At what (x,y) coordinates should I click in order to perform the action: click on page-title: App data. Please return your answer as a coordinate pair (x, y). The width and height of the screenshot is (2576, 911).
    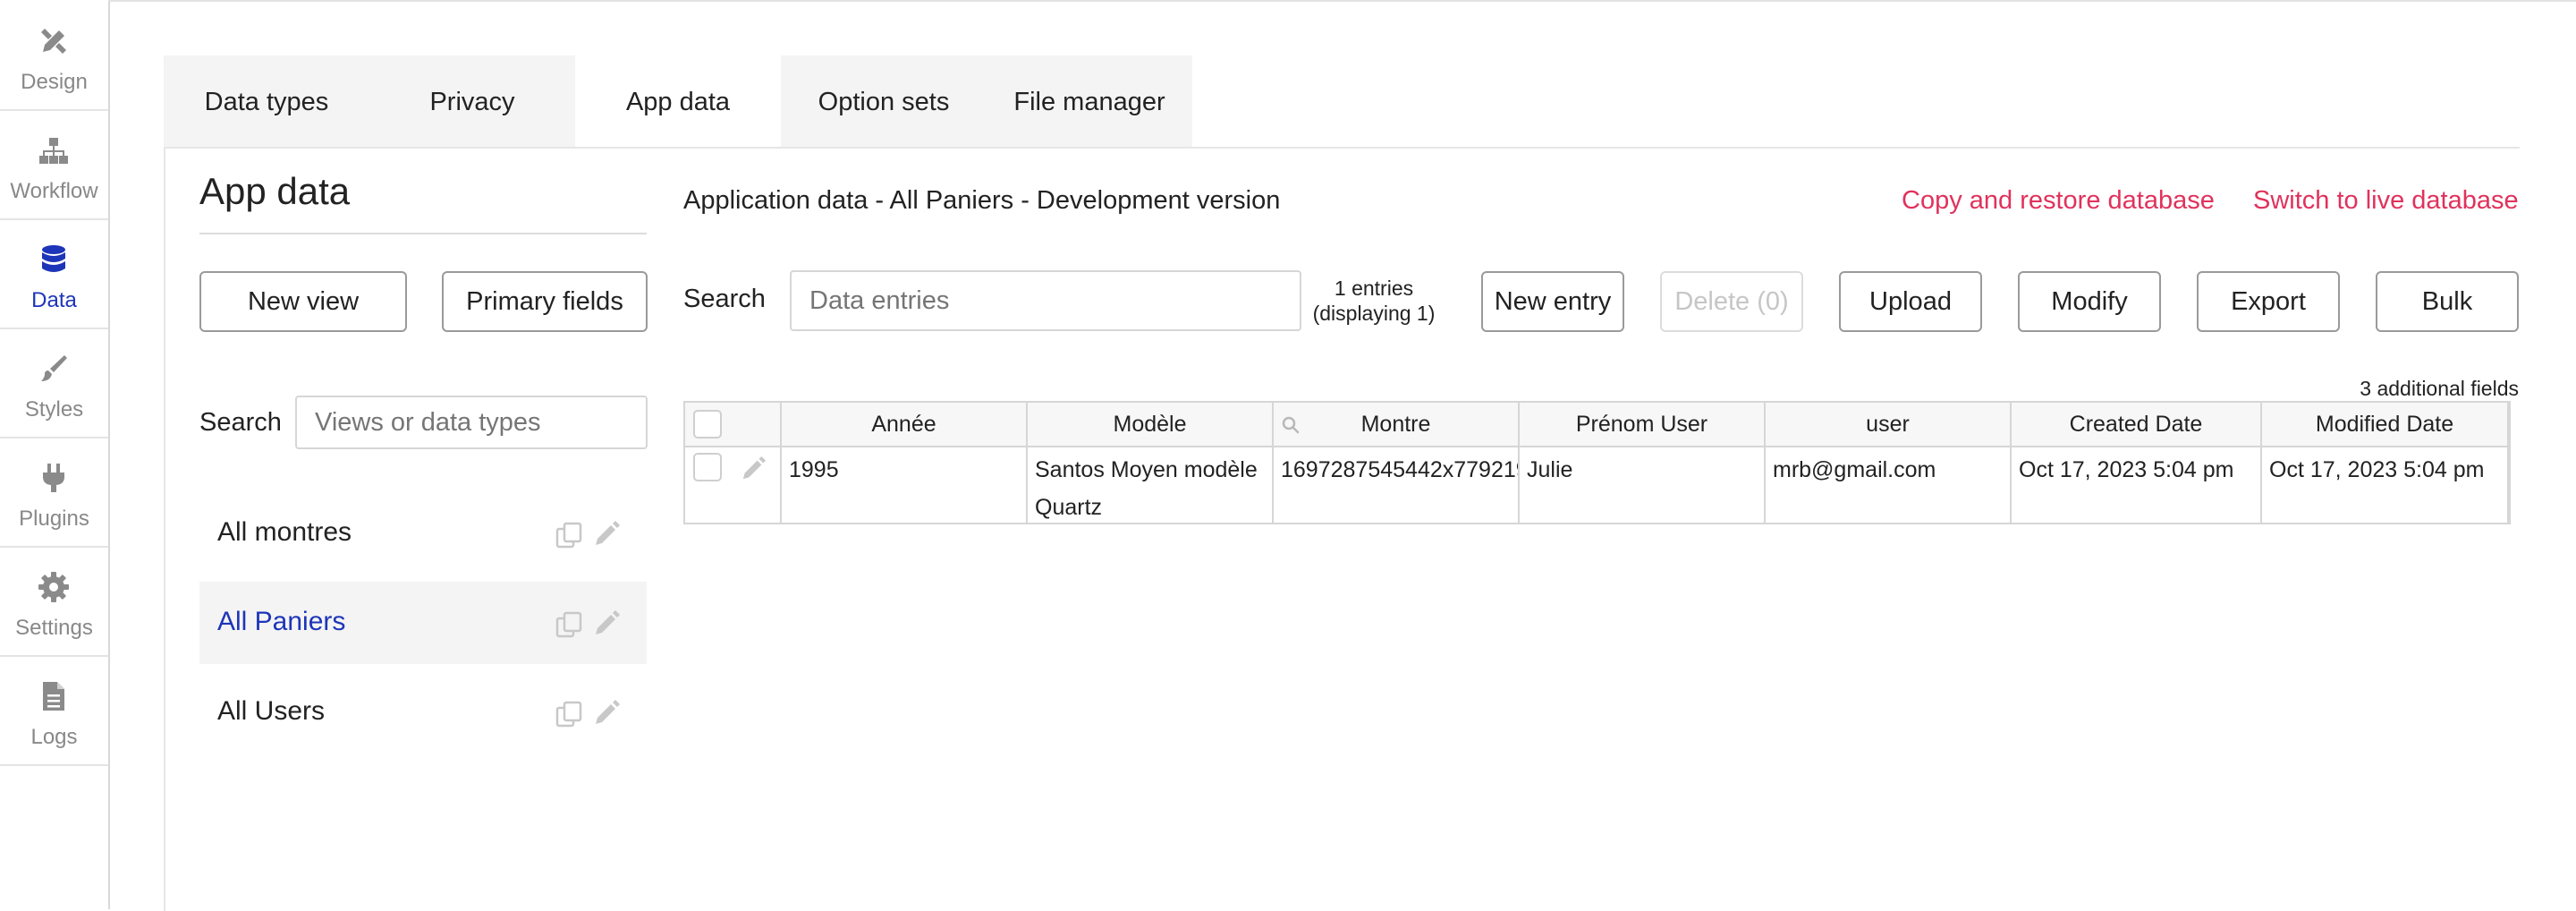
    Looking at the image, I should click on (275, 191).